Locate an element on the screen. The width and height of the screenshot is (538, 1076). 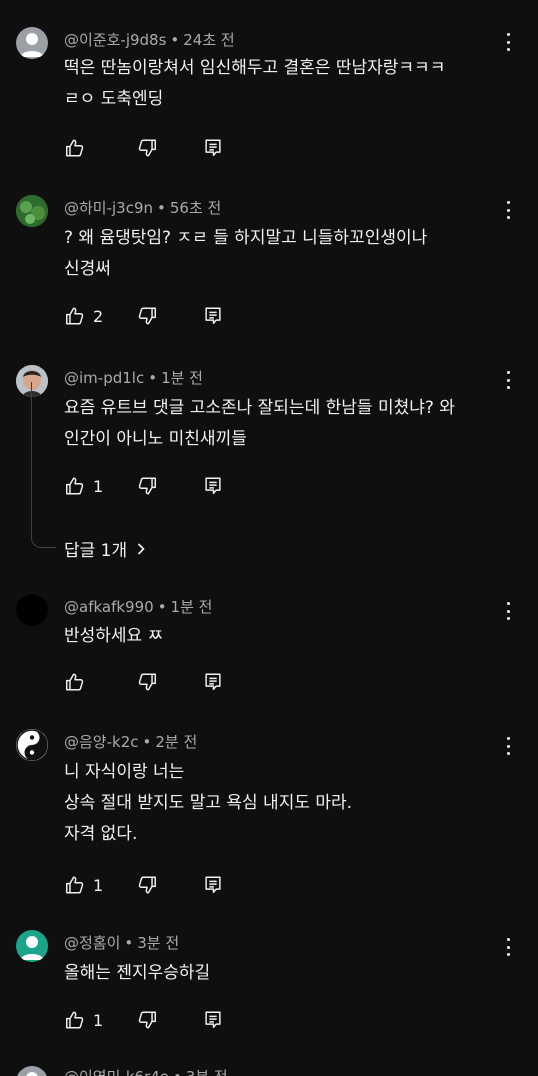
comment-item: @afkafk990 • 1분 전 반성하세요 ㅉ is located at coordinates (269, 645).